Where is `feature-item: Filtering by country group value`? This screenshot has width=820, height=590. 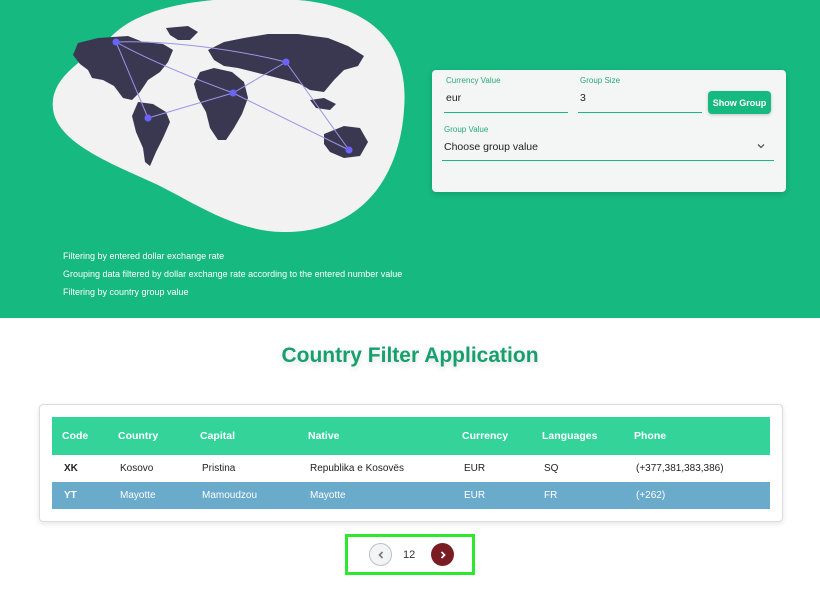 feature-item: Filtering by country group value is located at coordinates (126, 292).